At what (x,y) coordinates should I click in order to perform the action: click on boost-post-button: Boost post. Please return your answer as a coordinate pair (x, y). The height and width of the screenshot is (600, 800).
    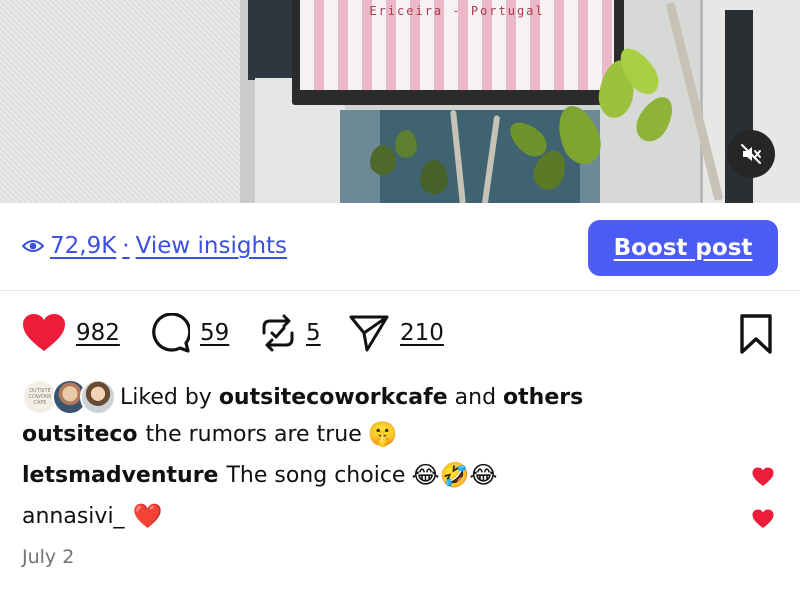
    Looking at the image, I should click on (683, 248).